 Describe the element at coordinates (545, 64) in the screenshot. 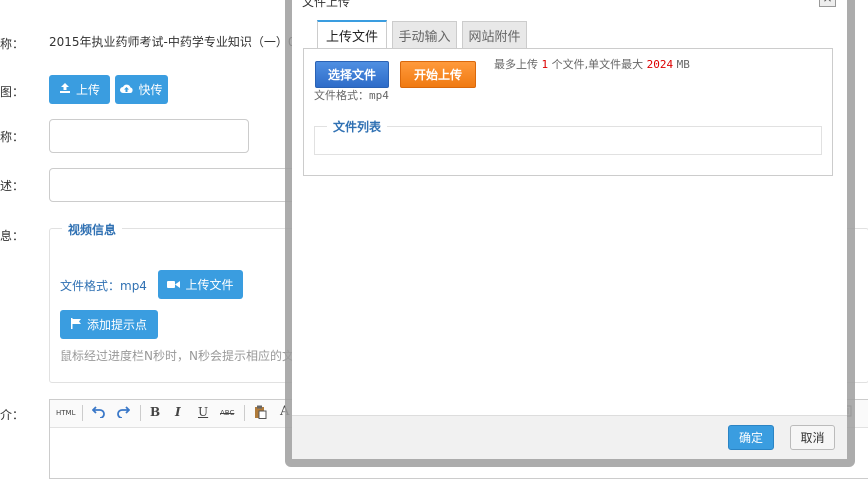

I see `limit-count: 1` at that location.